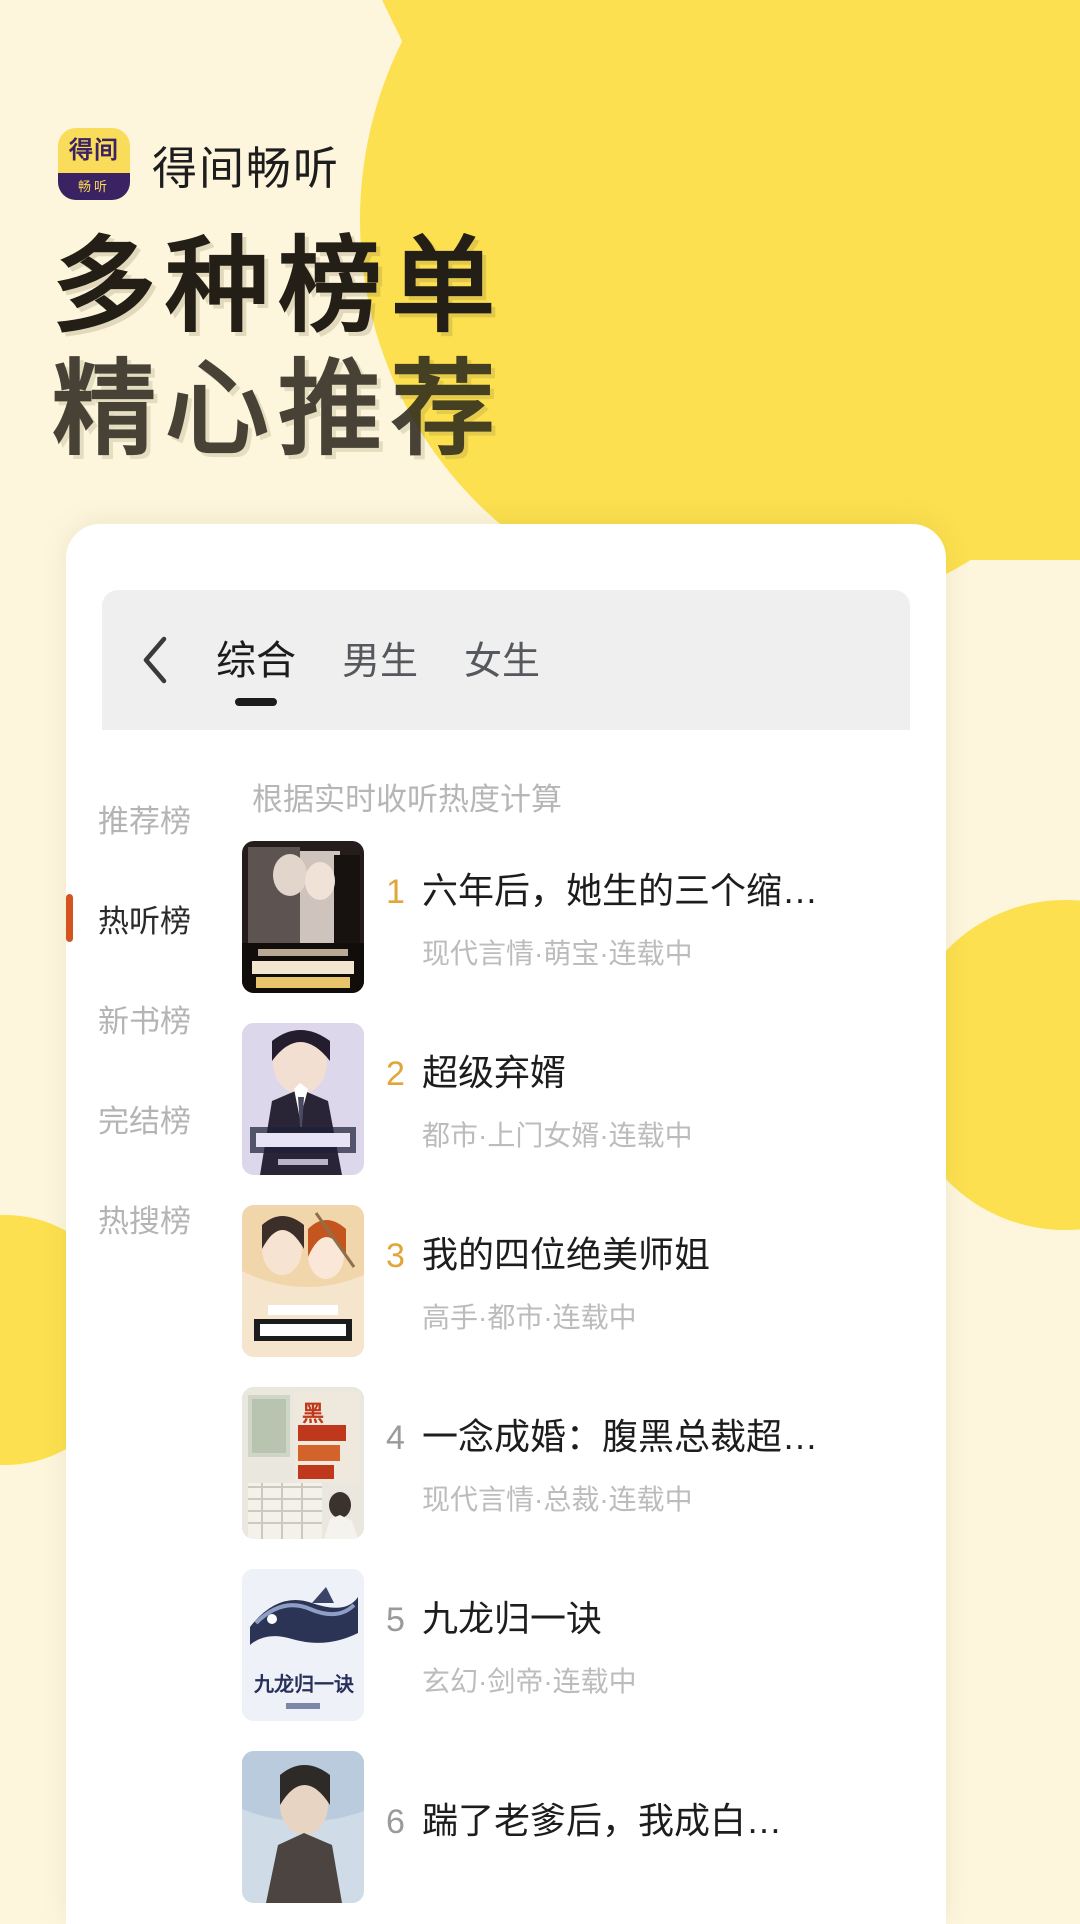 The height and width of the screenshot is (1924, 1080). Describe the element at coordinates (395, 1438) in the screenshot. I see `book-rank: 4` at that location.